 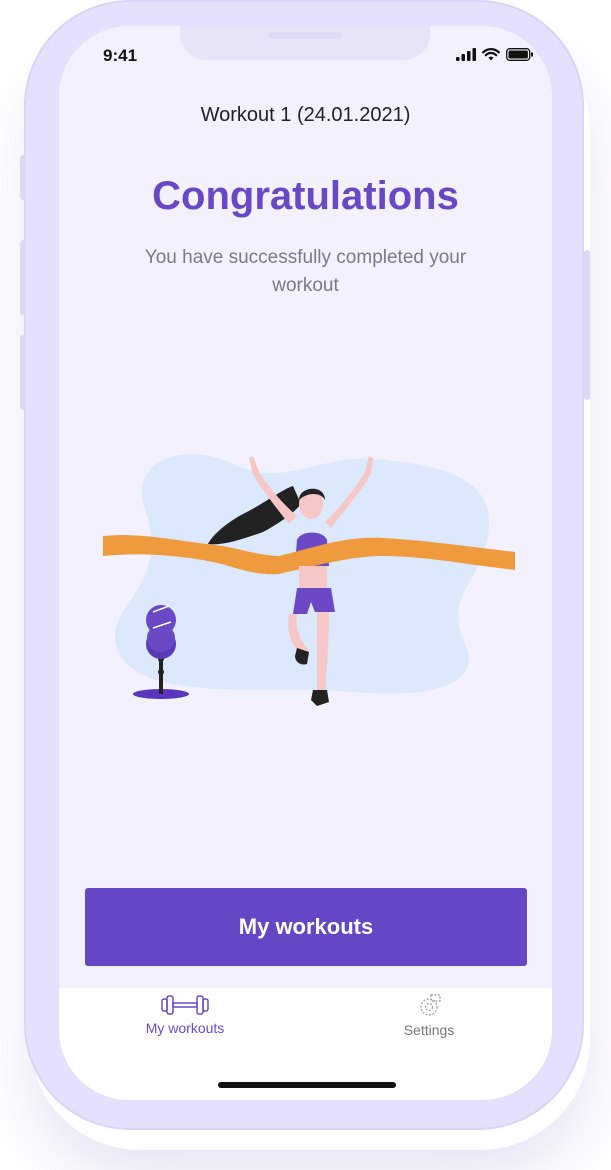 What do you see at coordinates (23, 177) in the screenshot?
I see `mute-switch` at bounding box center [23, 177].